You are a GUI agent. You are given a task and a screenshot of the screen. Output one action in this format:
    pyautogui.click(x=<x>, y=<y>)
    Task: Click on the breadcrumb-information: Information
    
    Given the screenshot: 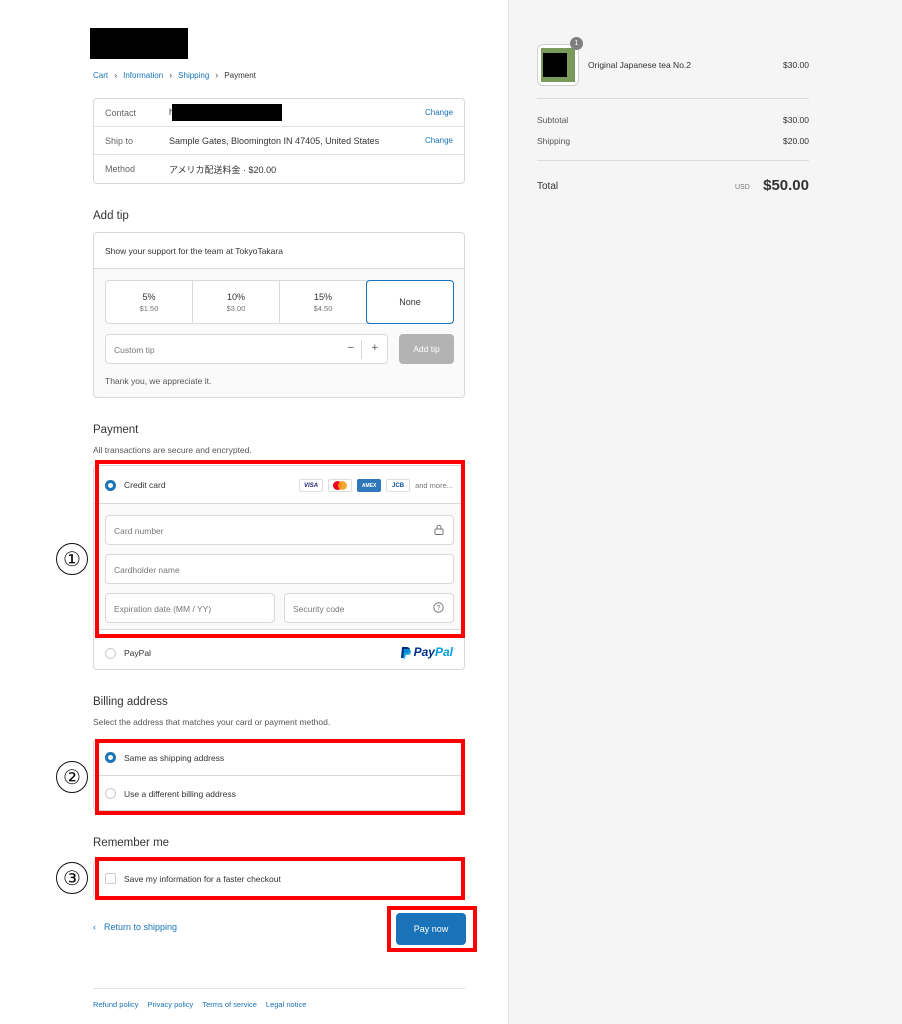 What is the action you would take?
    pyautogui.click(x=143, y=75)
    